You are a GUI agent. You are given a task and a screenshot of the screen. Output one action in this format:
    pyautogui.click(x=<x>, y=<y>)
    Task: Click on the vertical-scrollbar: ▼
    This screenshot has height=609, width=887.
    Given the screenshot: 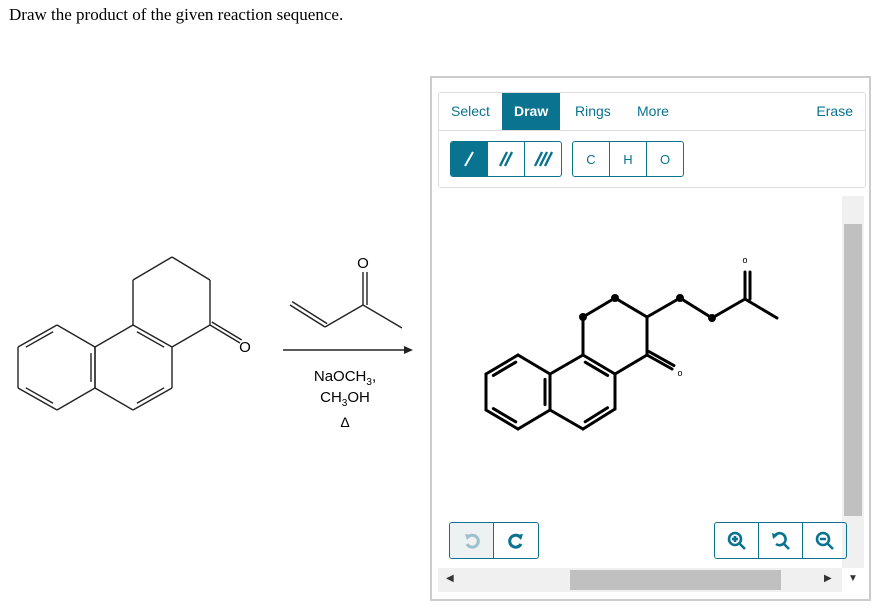 What is the action you would take?
    pyautogui.click(x=853, y=390)
    